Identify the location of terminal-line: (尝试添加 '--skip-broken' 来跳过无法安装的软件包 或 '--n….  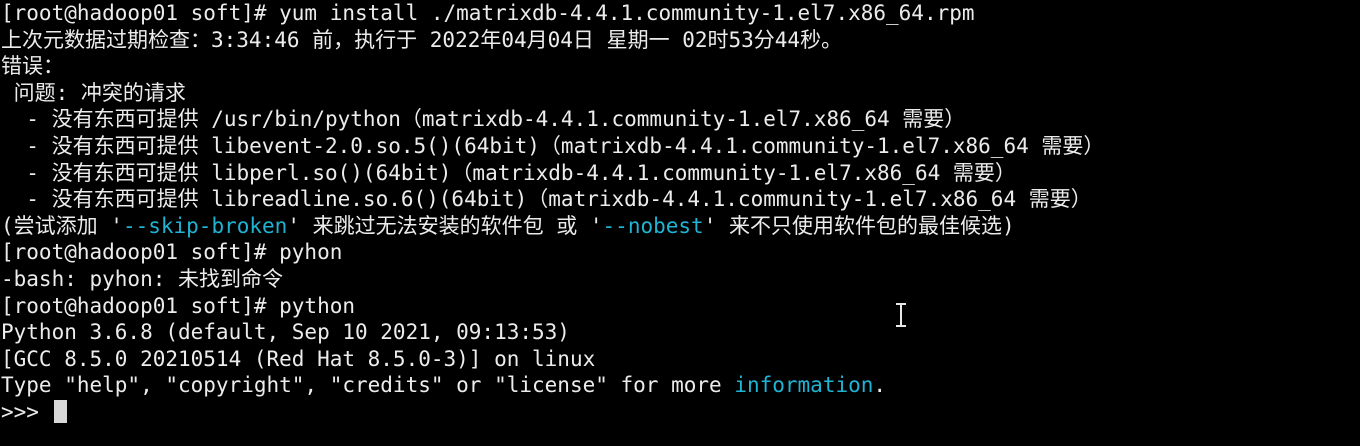
(680, 226).